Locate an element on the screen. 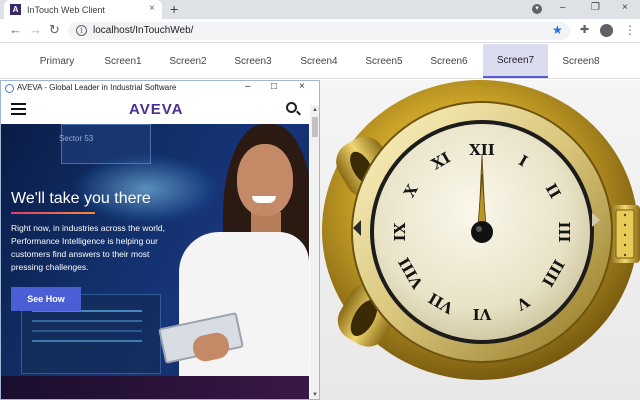  site-header: AVEVA is located at coordinates (155, 110).